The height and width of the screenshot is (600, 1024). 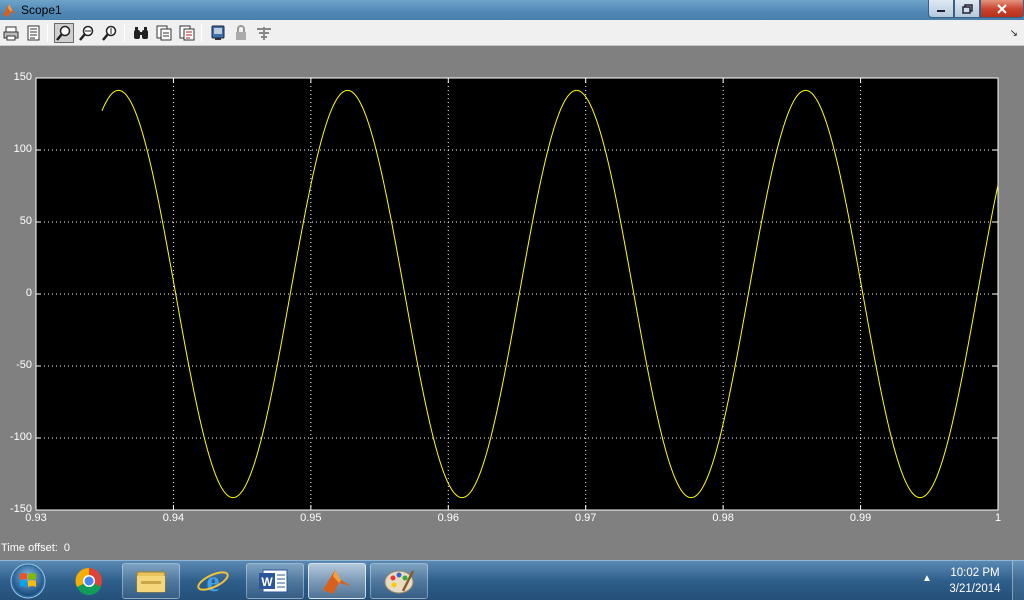 I want to click on taskbar-matlab, so click(x=337, y=581).